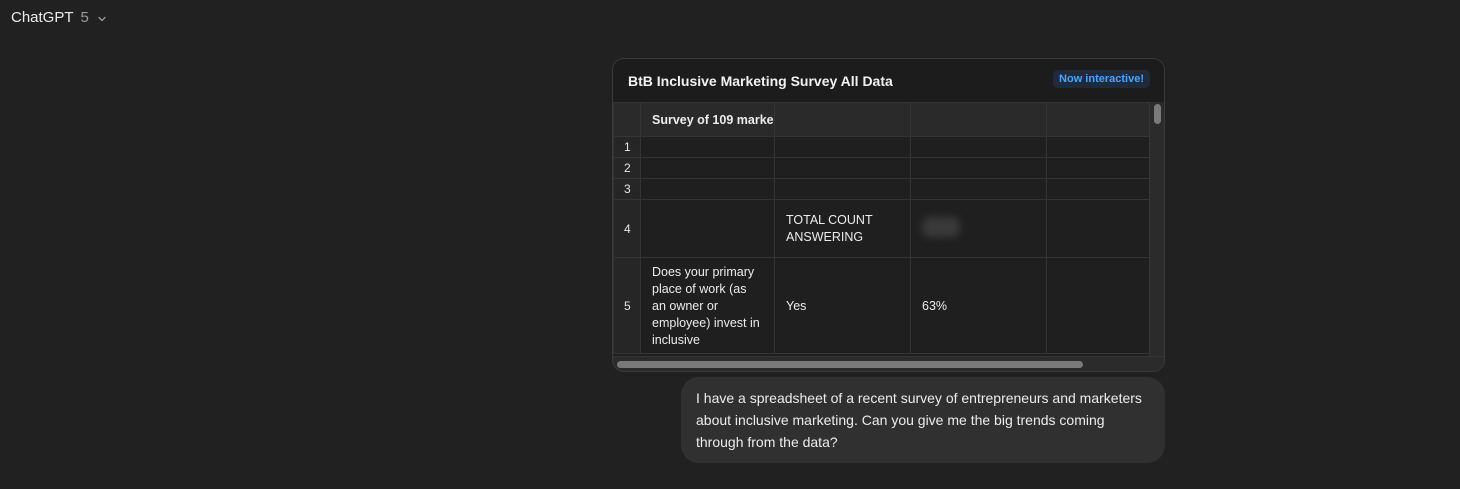 The image size is (1460, 489). I want to click on row-number: 1, so click(627, 147).